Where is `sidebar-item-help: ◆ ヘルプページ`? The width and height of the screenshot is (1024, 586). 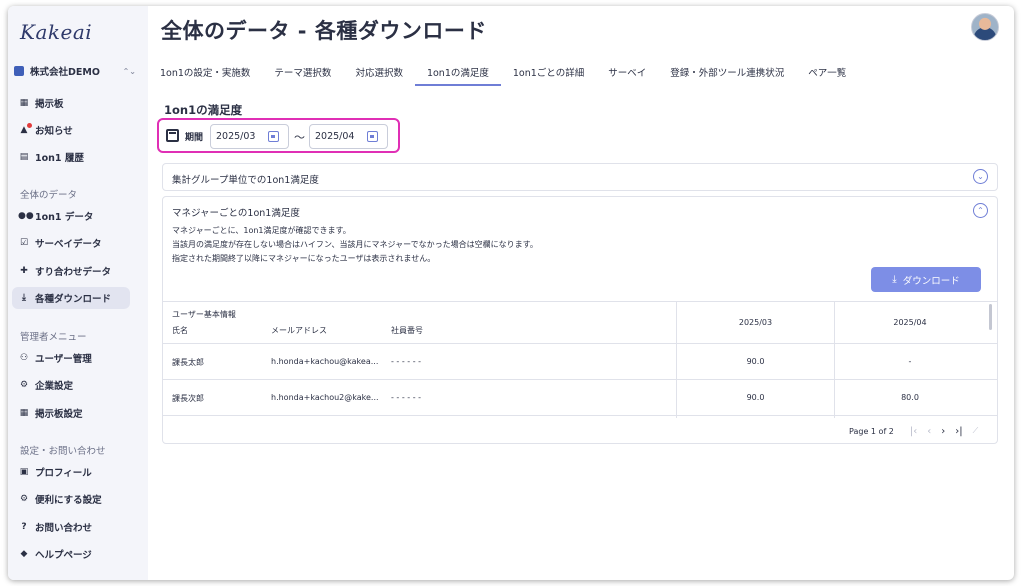
sidebar-item-help: ◆ ヘルプページ is located at coordinates (71, 554).